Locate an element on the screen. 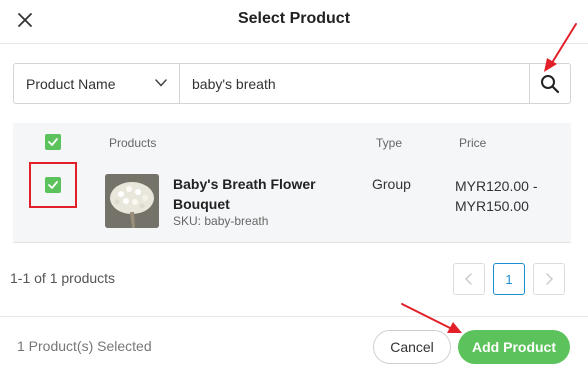  next-page-button is located at coordinates (549, 279).